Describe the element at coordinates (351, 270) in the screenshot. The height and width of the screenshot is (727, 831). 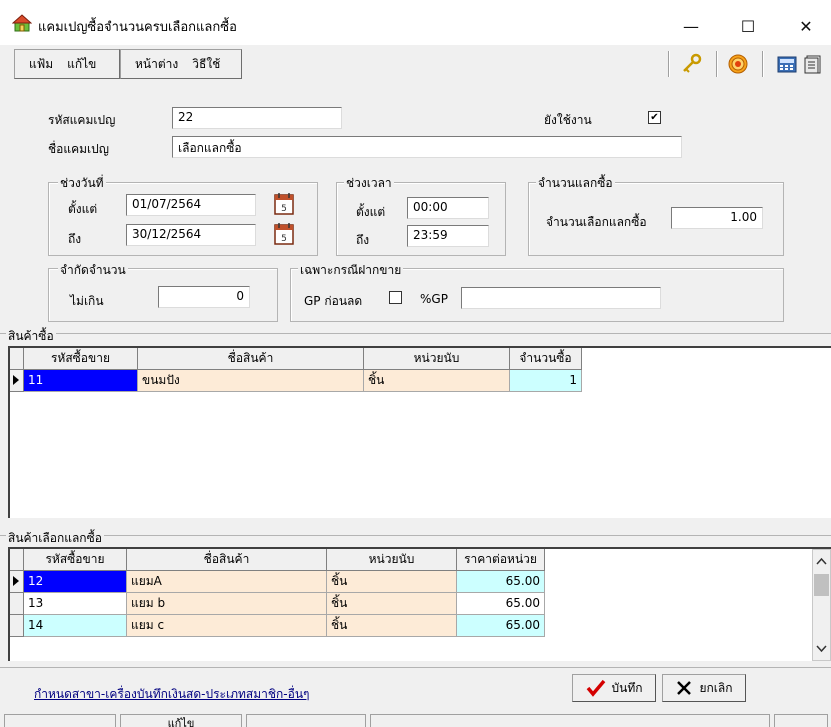
I see `consign-title: เฉพาะกรณีฝากขาย` at that location.